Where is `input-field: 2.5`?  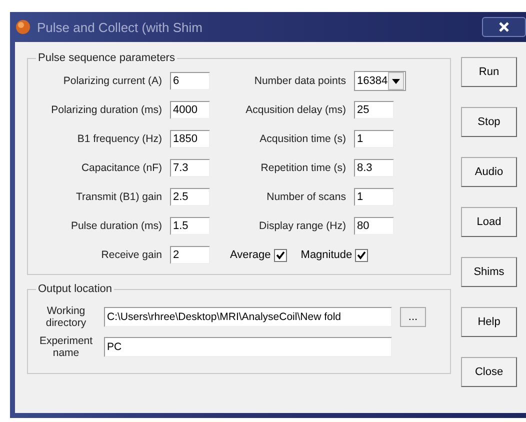 input-field: 2.5 is located at coordinates (190, 197).